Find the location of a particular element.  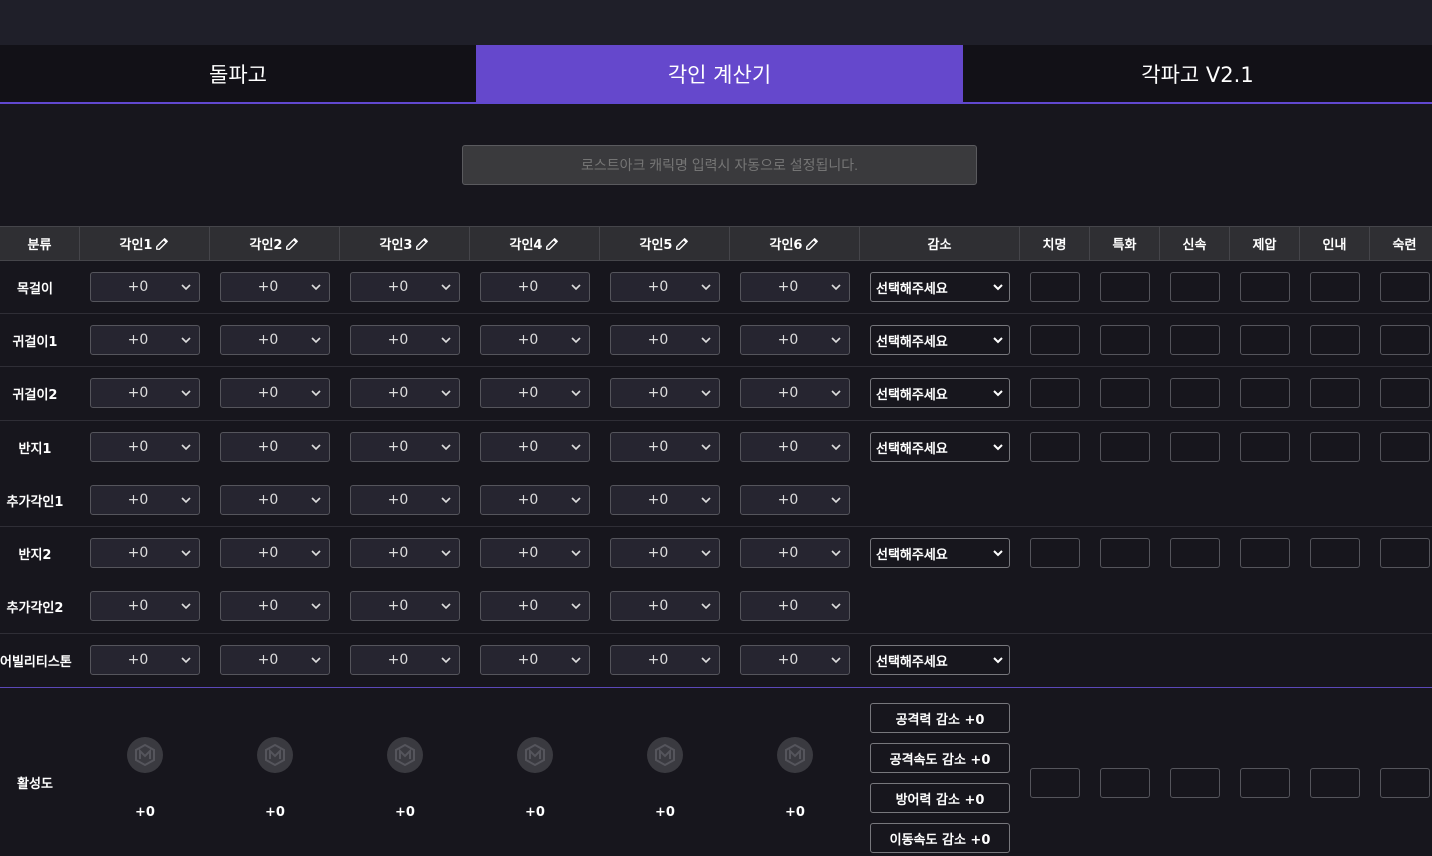

attack-speed-reduce-button: 공격속도 감소 +0 is located at coordinates (940, 758).